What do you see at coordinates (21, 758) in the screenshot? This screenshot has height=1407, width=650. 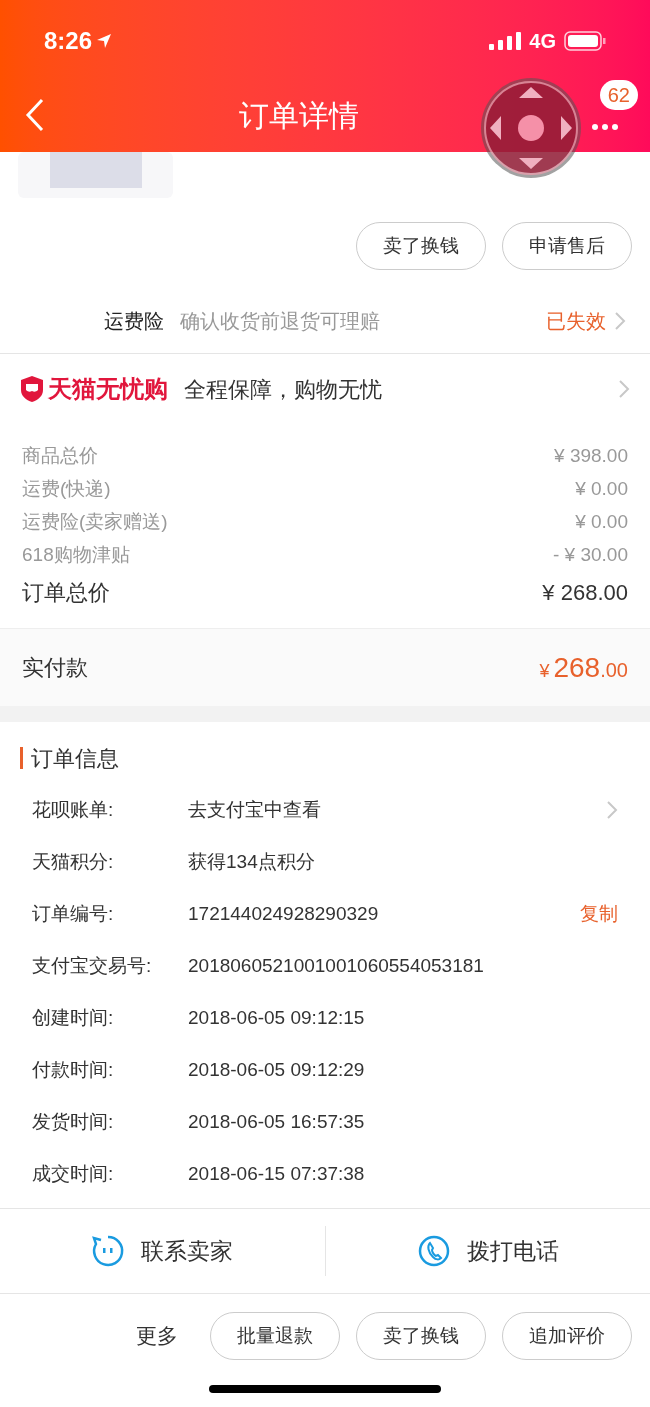 I see `section-accent` at bounding box center [21, 758].